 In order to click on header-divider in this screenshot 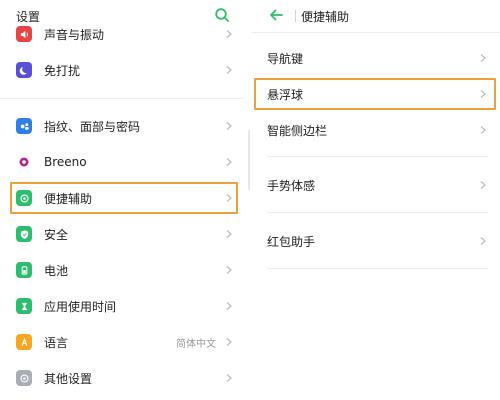, I will do `click(376, 32)`.